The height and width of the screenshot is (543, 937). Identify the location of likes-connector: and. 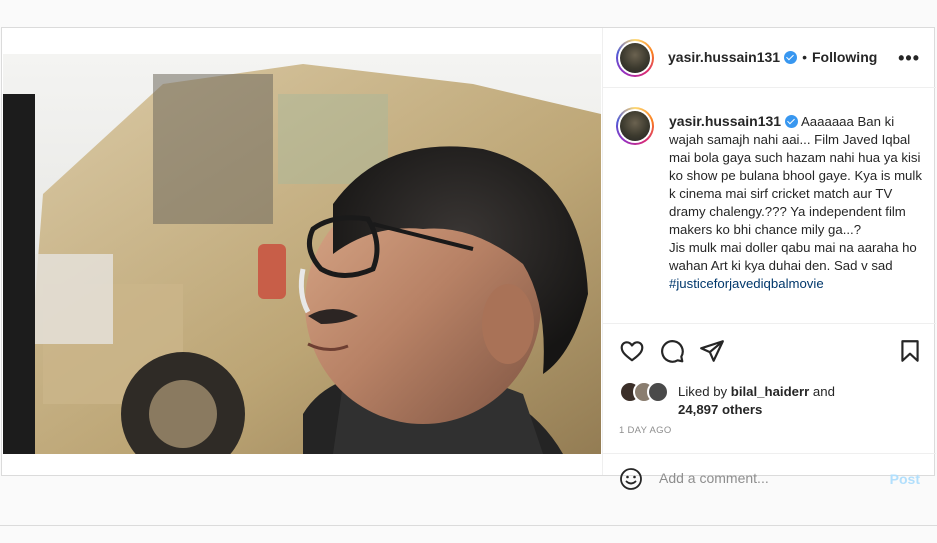
(823, 391).